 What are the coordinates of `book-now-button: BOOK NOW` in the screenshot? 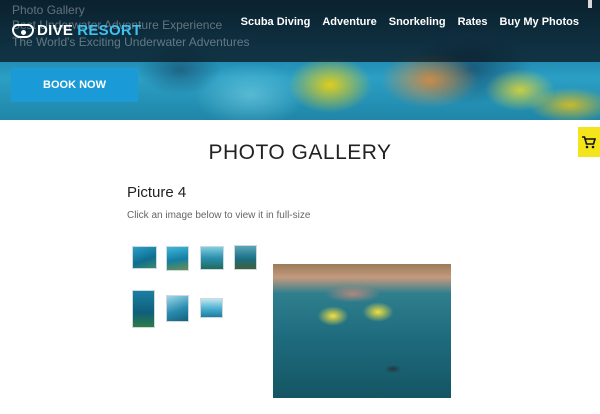 It's located at (74, 85).